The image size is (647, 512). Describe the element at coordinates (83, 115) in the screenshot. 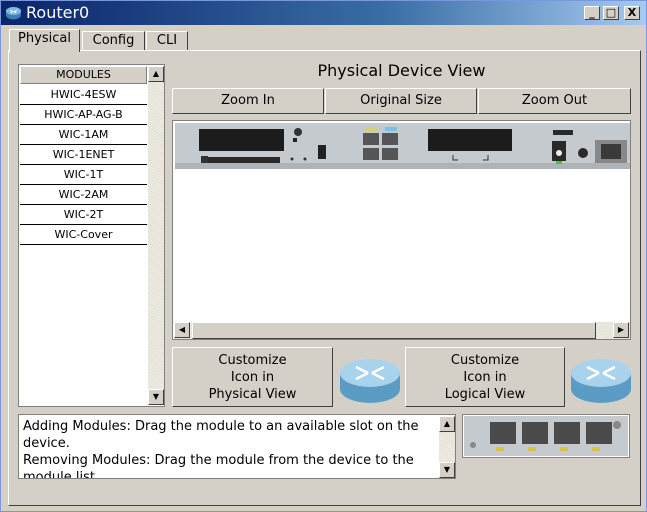

I see `module-item: HWIC-AP-AG-B` at that location.